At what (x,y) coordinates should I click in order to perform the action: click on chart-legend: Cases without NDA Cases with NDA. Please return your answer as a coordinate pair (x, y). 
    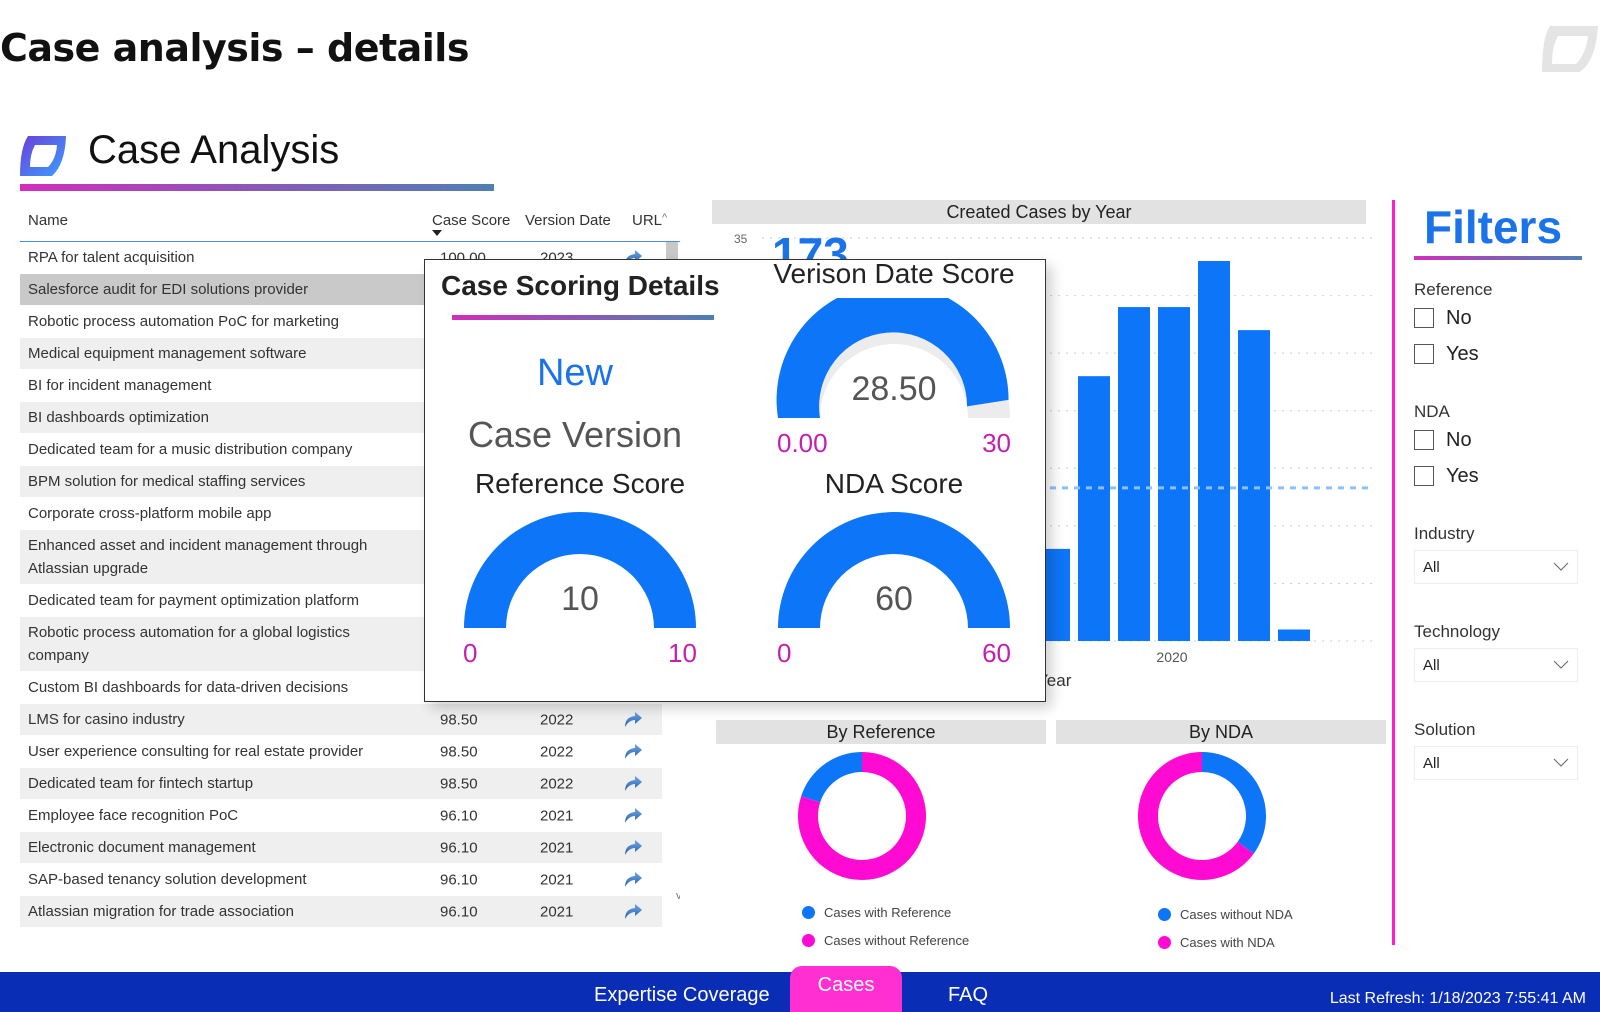
    Looking at the image, I should click on (1225, 928).